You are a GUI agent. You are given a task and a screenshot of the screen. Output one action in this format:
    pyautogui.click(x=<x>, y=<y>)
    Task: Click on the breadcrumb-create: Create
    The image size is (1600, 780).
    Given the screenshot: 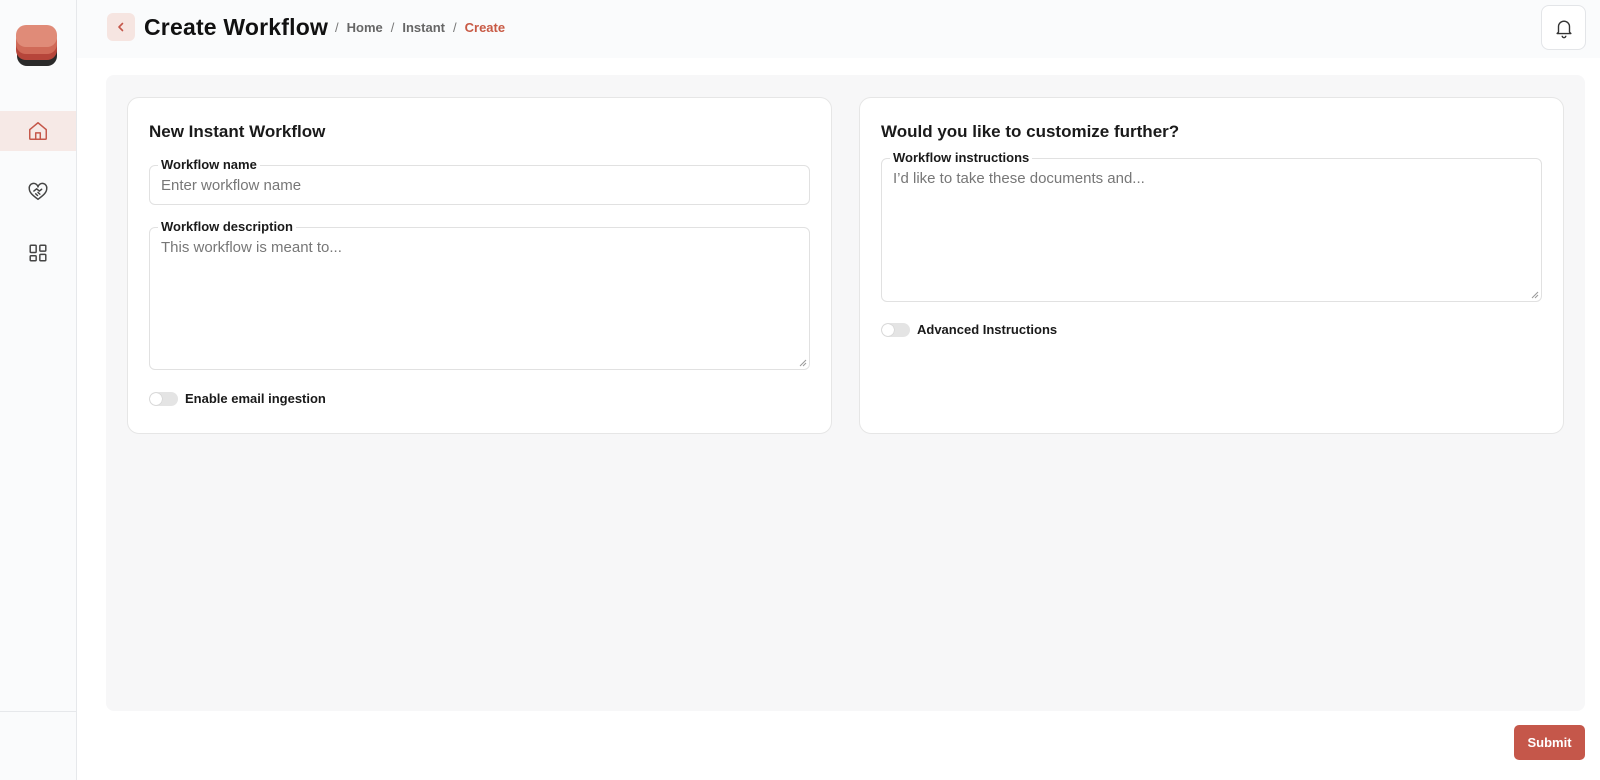 What is the action you would take?
    pyautogui.click(x=485, y=27)
    